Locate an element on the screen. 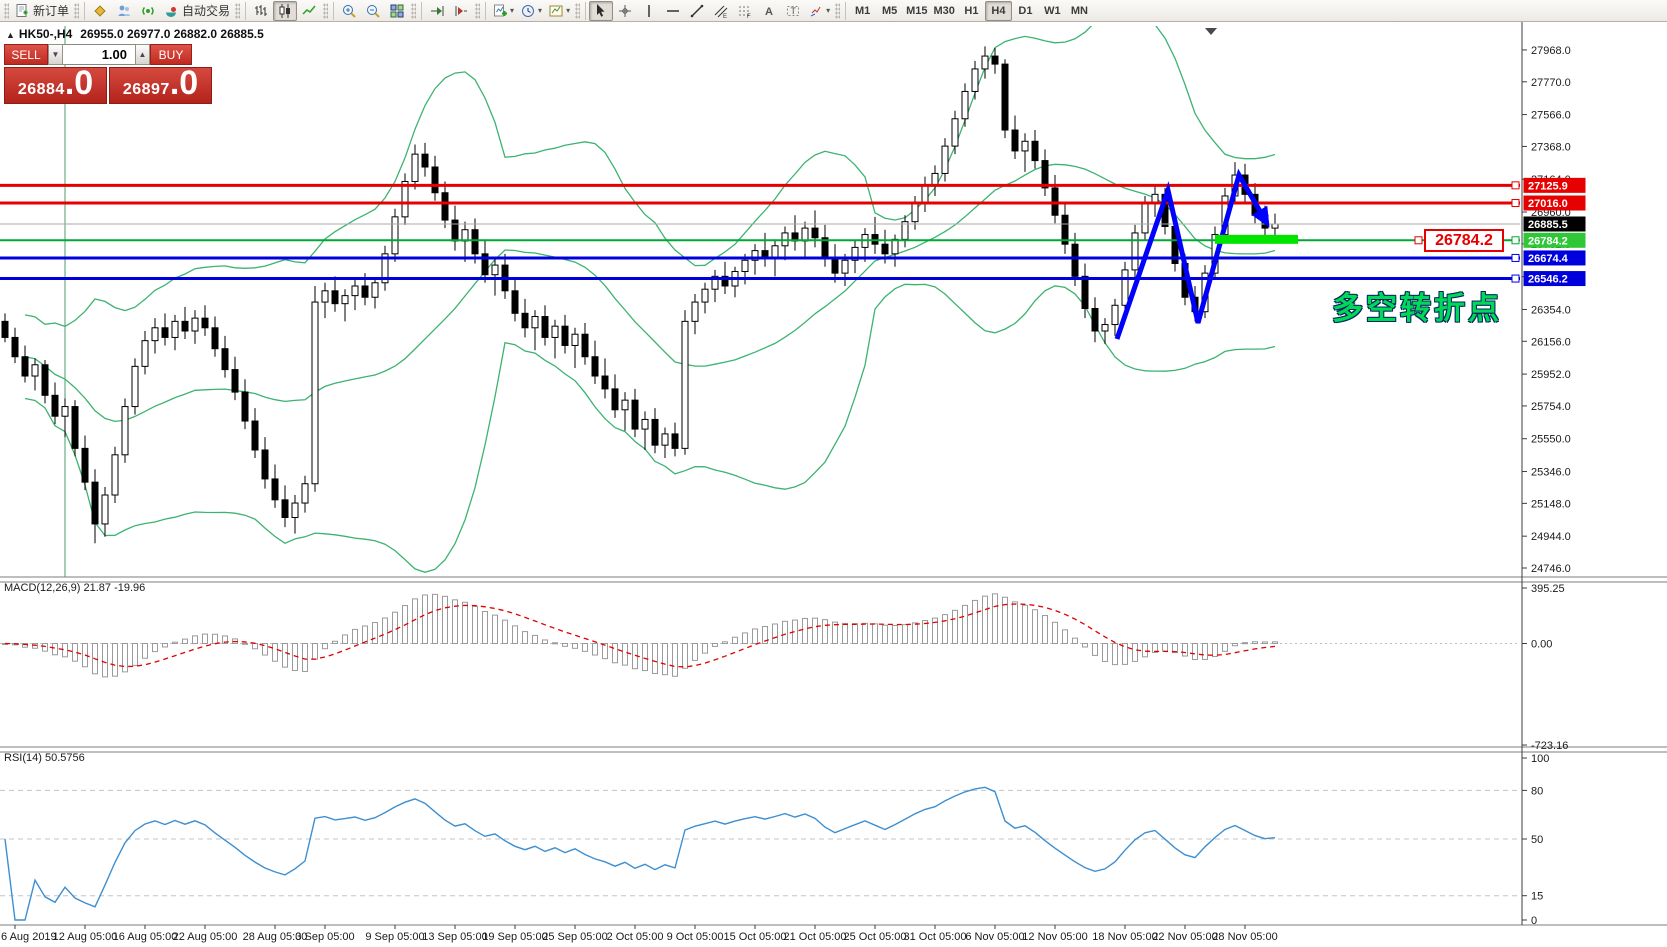  new-order-button: 新订单 is located at coordinates (41, 11).